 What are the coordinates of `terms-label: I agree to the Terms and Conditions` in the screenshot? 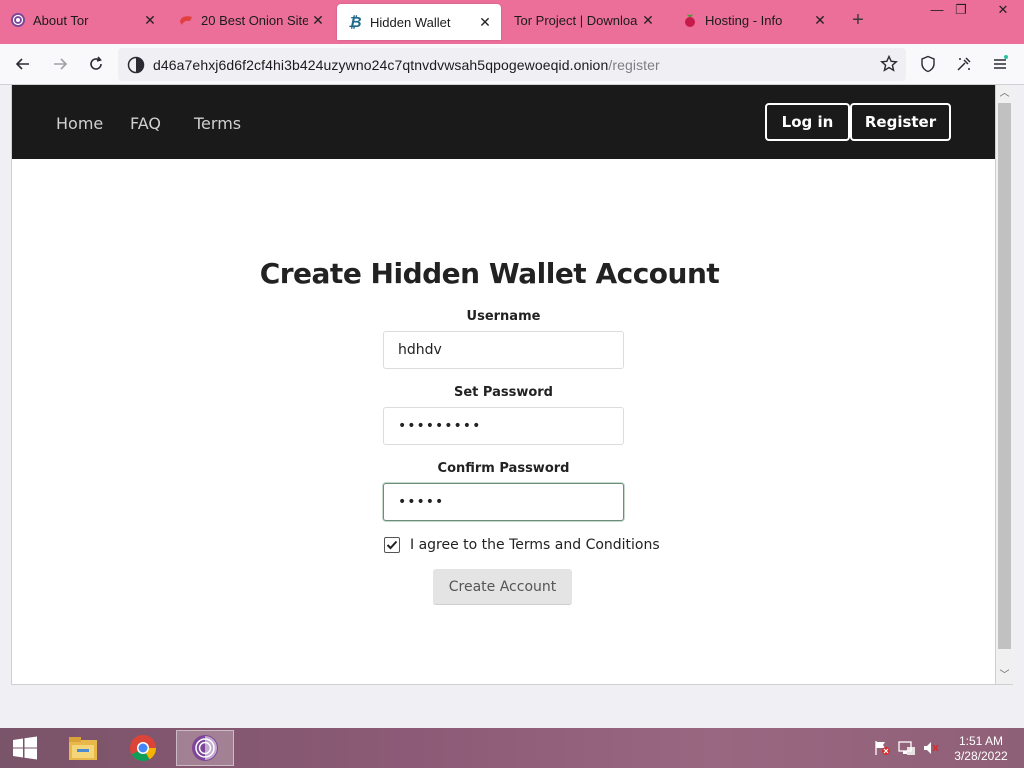 It's located at (535, 545).